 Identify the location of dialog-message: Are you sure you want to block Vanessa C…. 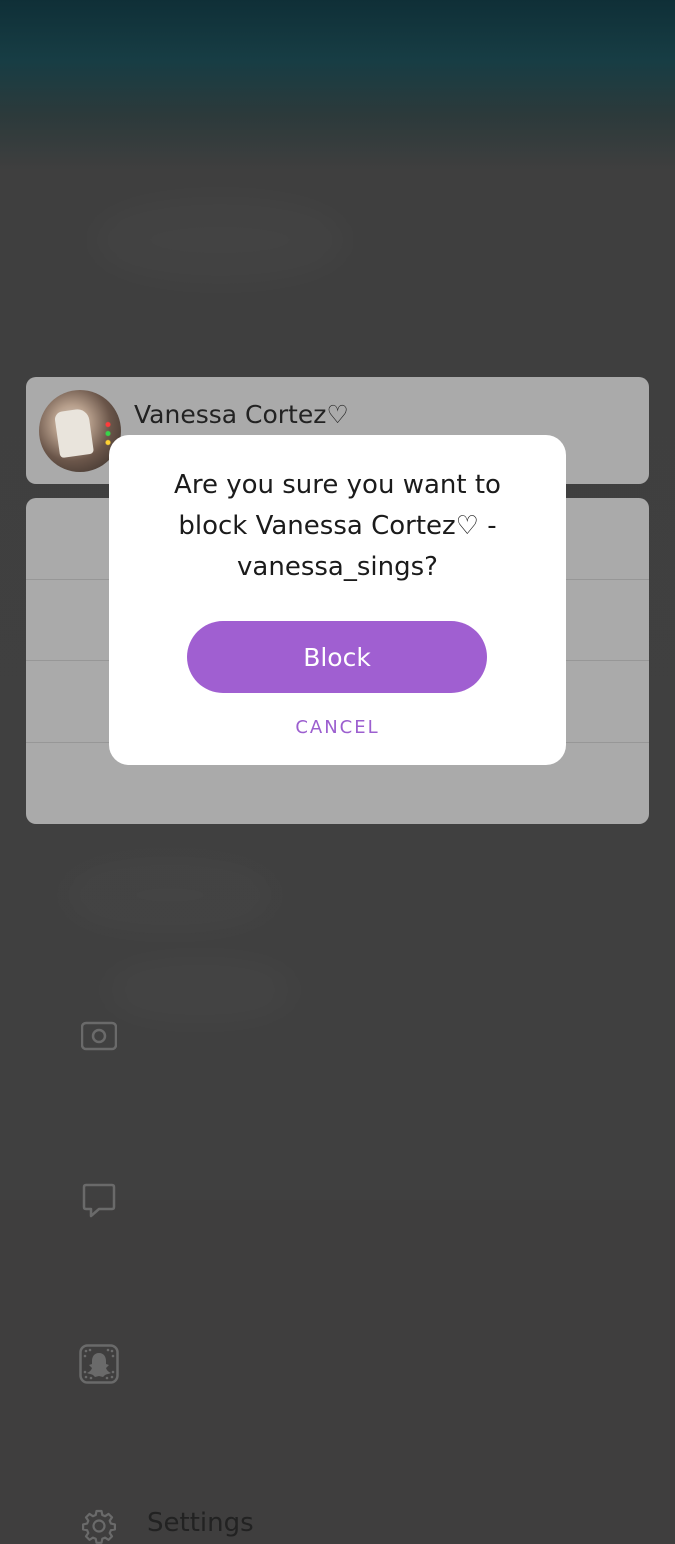
(337, 526).